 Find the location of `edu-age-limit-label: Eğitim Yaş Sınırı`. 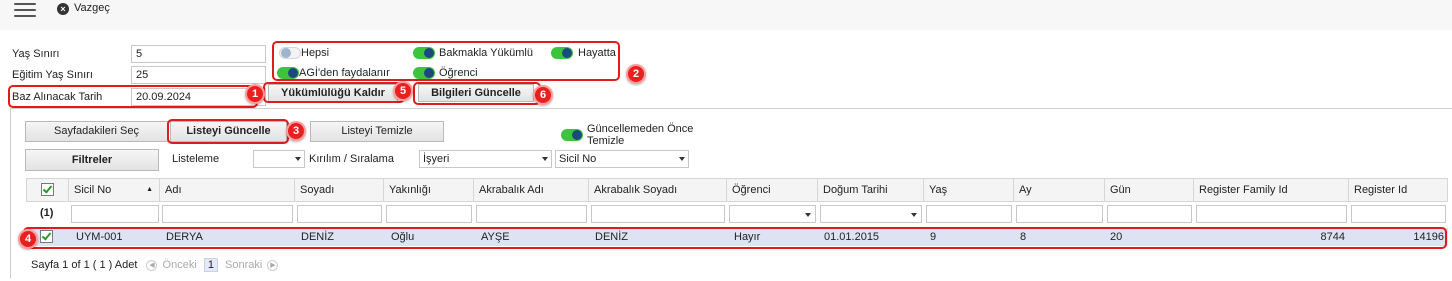

edu-age-limit-label: Eğitim Yaş Sınırı is located at coordinates (52, 75).